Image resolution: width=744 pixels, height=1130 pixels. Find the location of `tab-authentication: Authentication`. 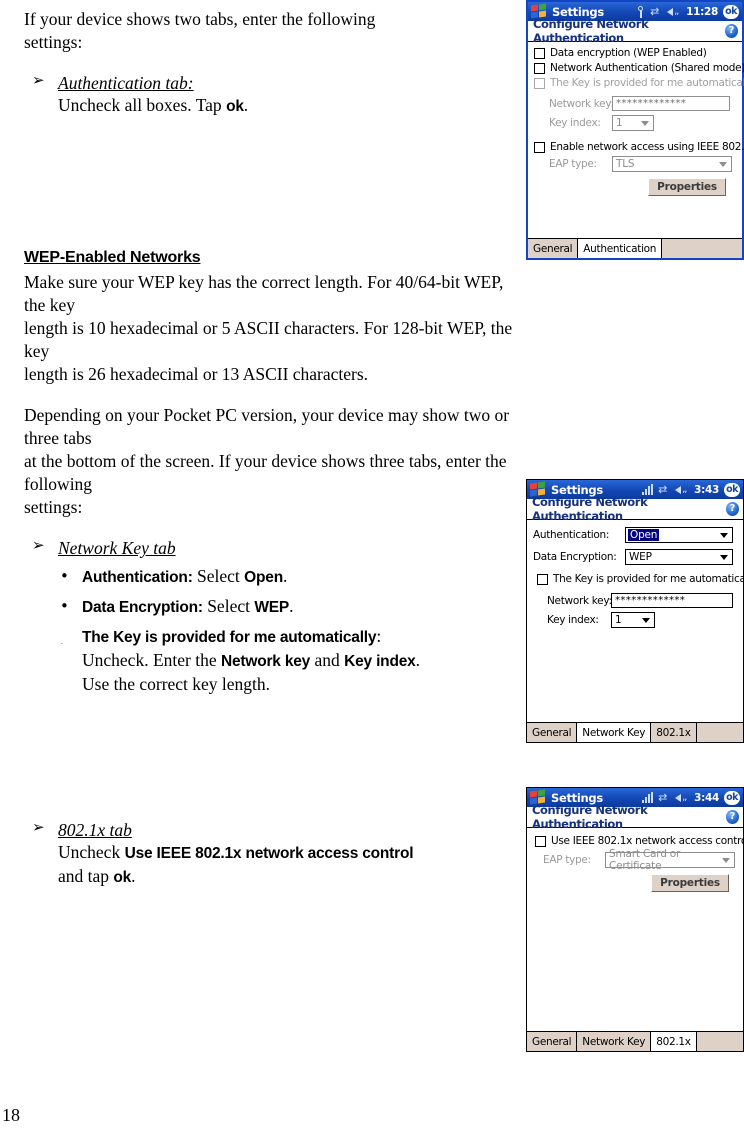

tab-authentication: Authentication is located at coordinates (620, 248).